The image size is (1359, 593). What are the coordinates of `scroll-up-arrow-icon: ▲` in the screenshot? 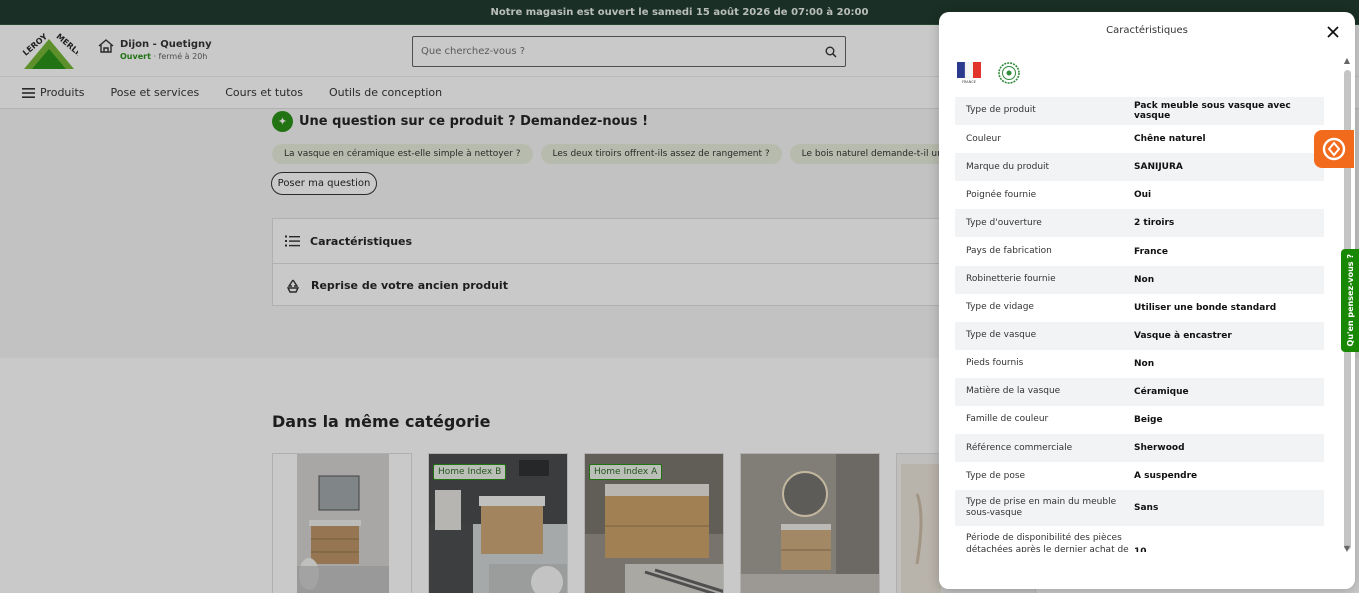 It's located at (1347, 61).